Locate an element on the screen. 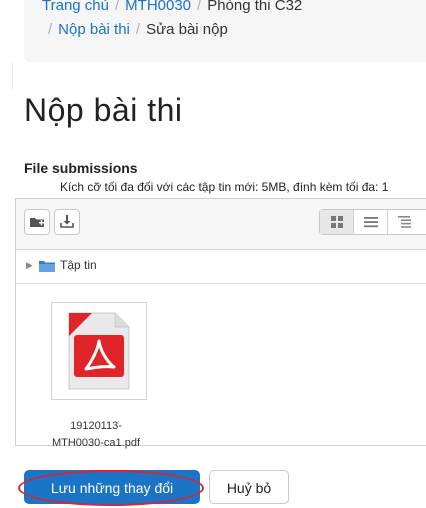  file-picker-toolbar is located at coordinates (221, 224).